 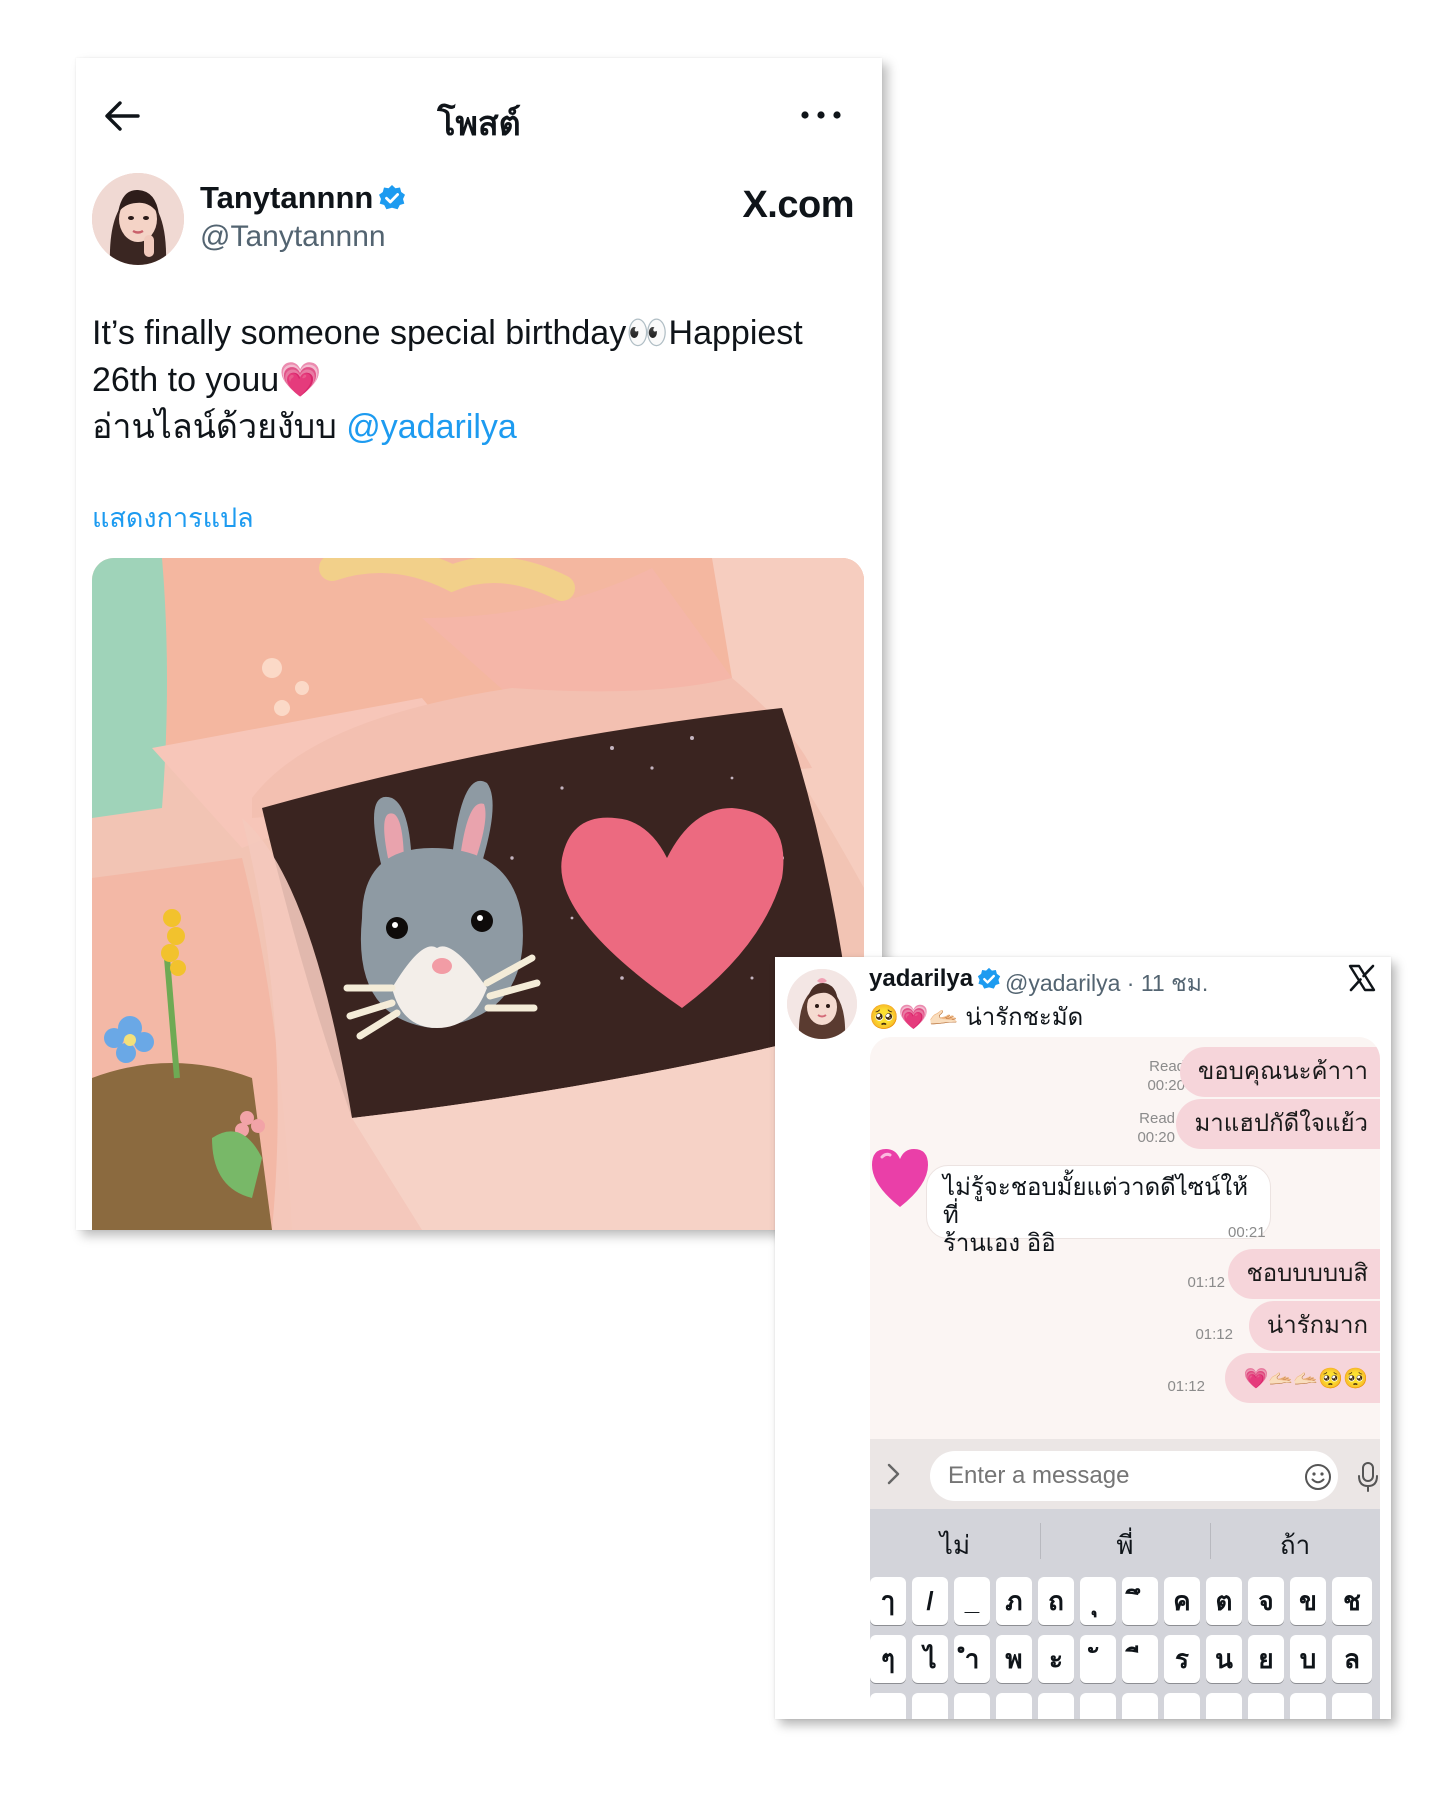 I want to click on reply-text-thai: น่ารักชะมัด, so click(x=1024, y=1017).